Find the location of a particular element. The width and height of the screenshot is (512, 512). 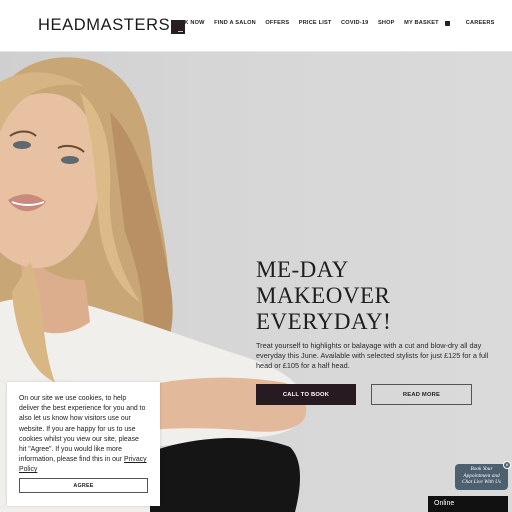

headmasters-logo: HEADMASTERS is located at coordinates (112, 25).